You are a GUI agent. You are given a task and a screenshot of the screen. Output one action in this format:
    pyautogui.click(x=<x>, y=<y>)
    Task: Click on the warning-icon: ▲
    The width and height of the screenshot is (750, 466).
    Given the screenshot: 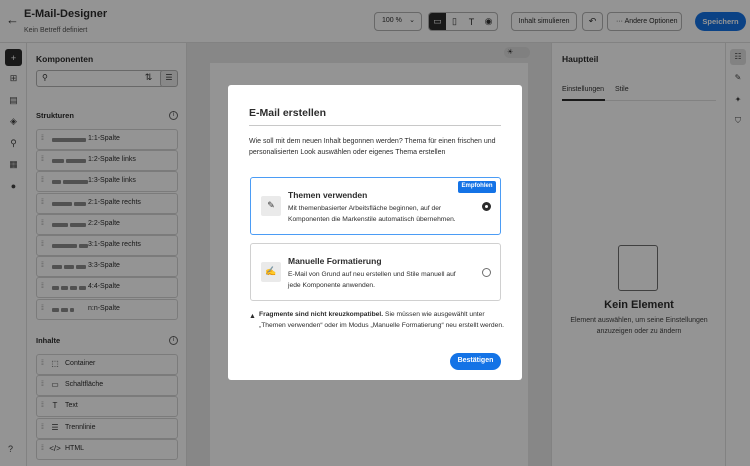 What is the action you would take?
    pyautogui.click(x=252, y=316)
    